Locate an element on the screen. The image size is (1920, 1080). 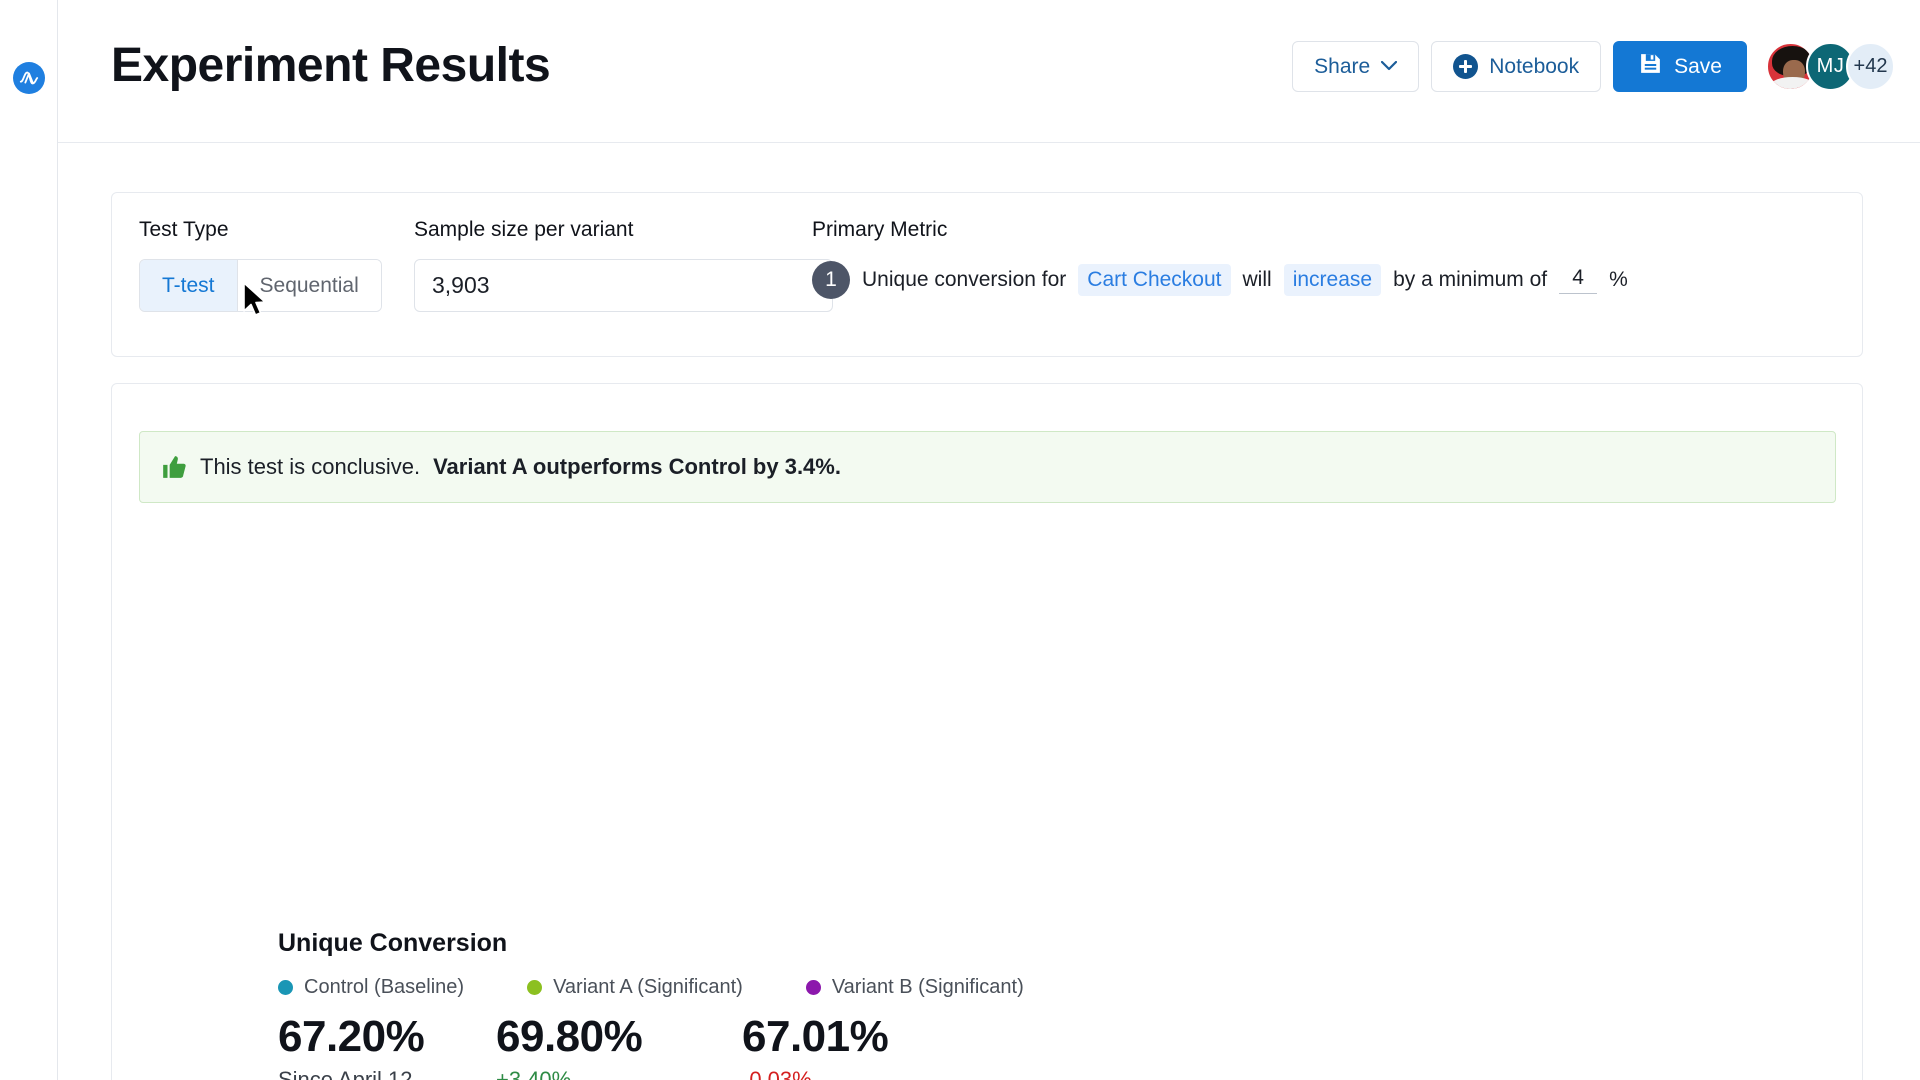
notebook-button: Notebook is located at coordinates (1516, 66).